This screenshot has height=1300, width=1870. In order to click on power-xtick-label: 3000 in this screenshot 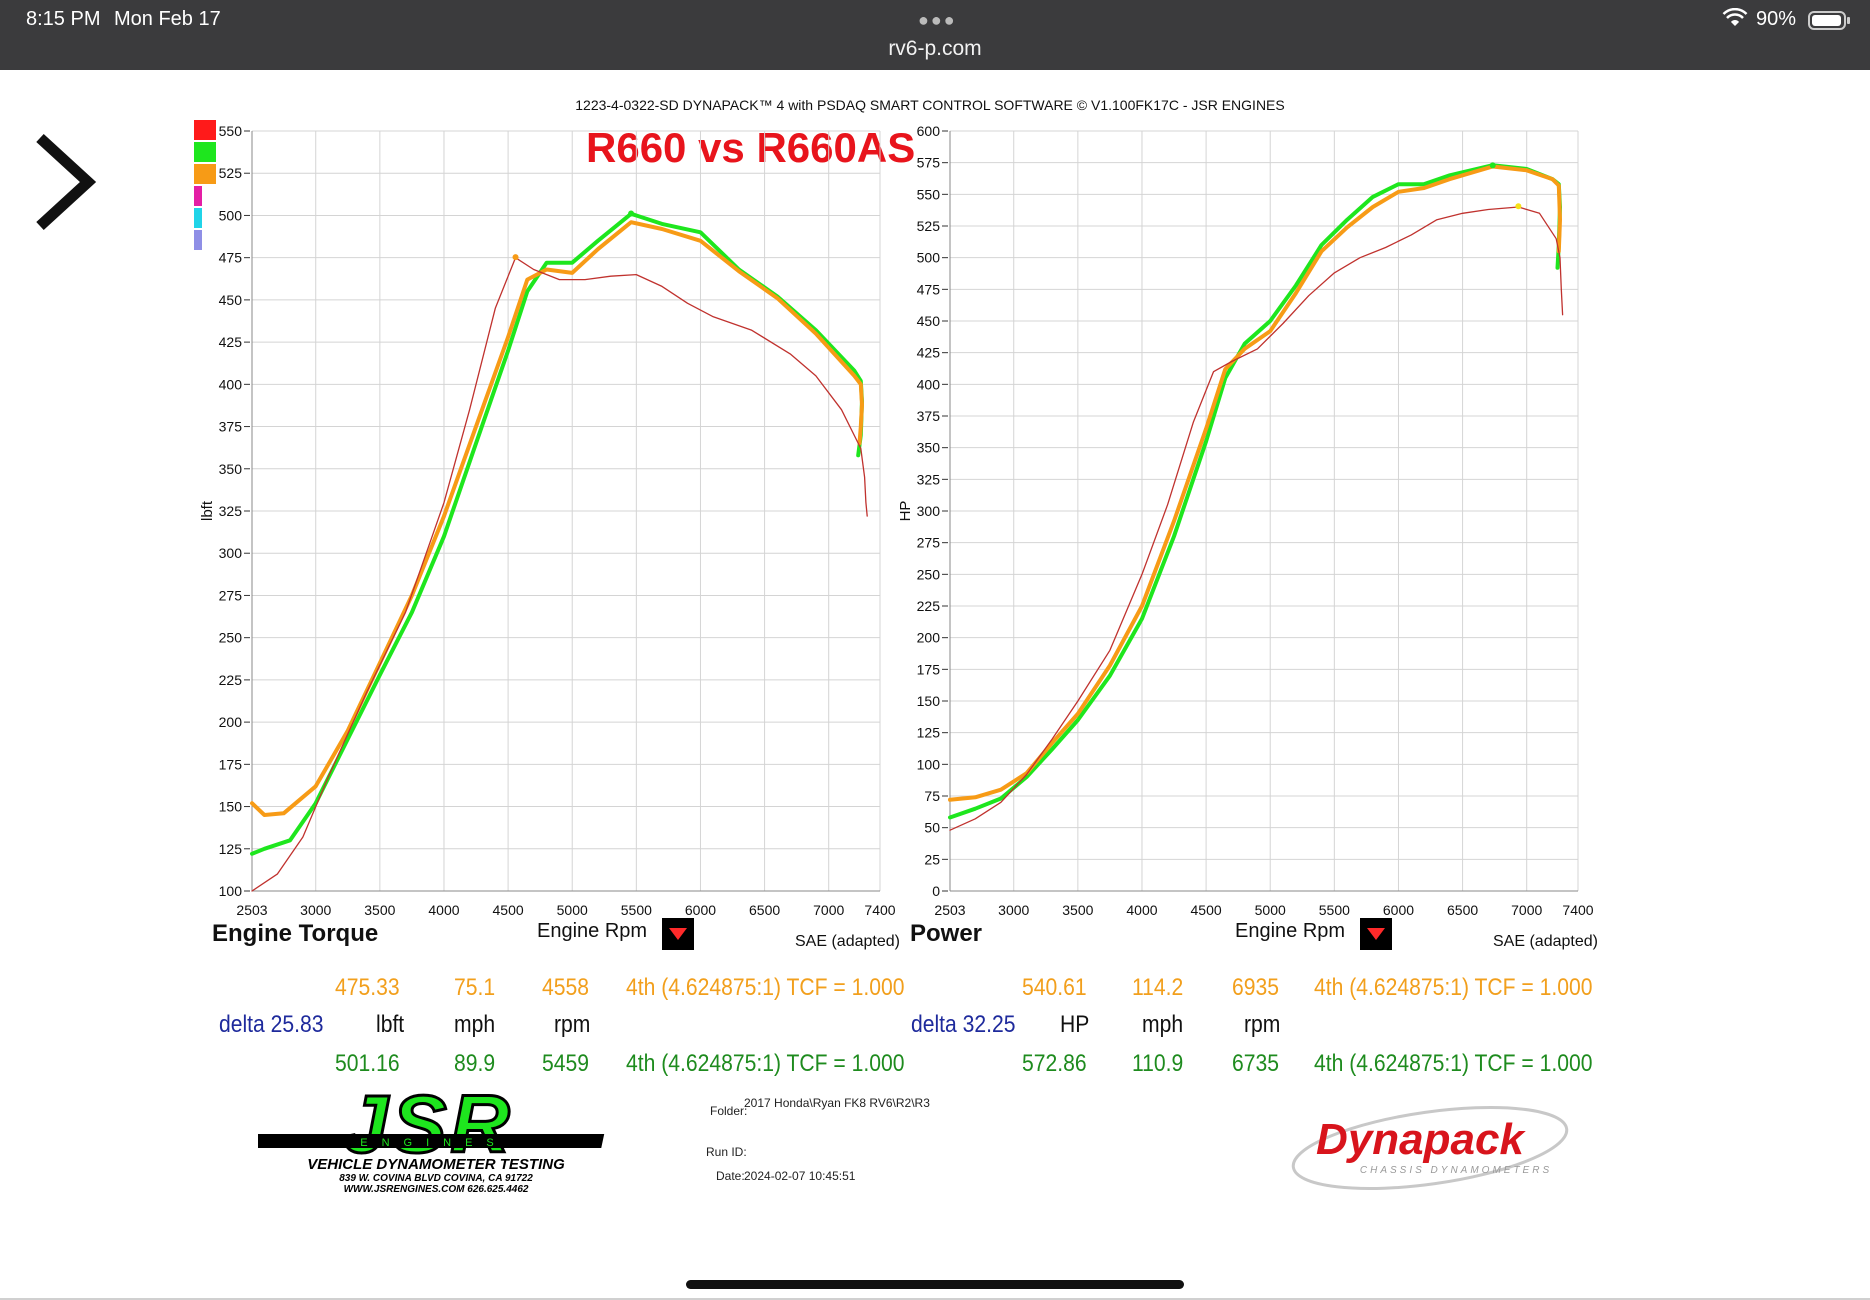, I will do `click(1013, 910)`.